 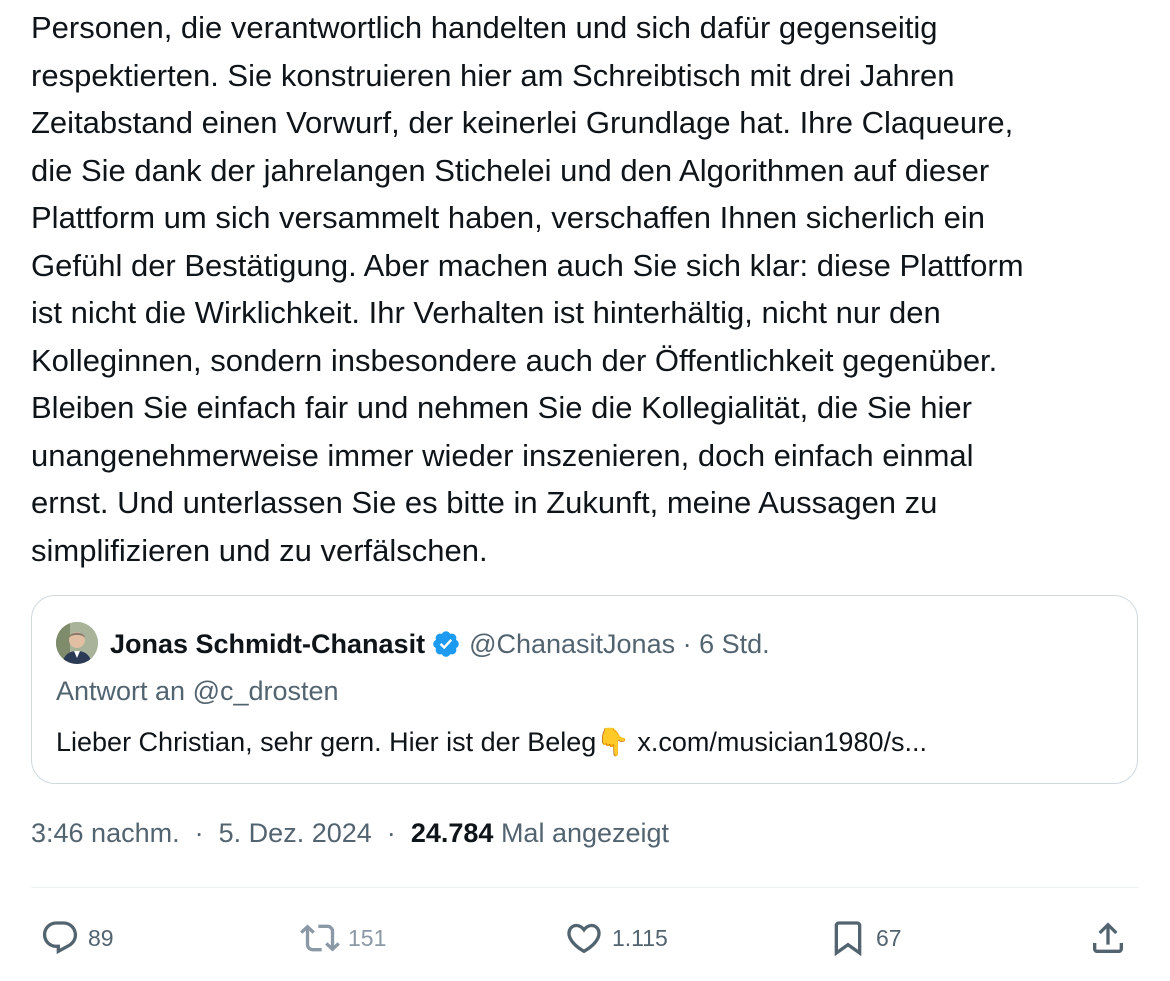 What do you see at coordinates (585, 887) in the screenshot?
I see `divider` at bounding box center [585, 887].